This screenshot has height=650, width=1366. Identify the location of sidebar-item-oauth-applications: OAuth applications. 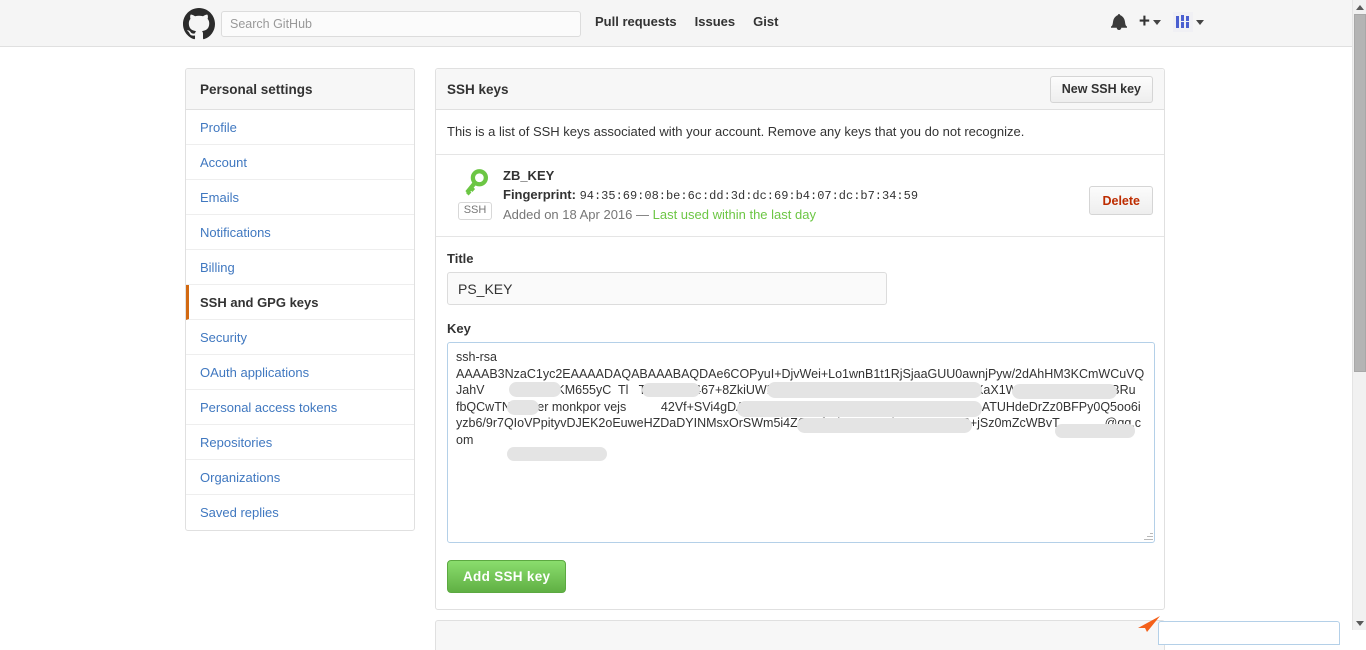
(300, 372).